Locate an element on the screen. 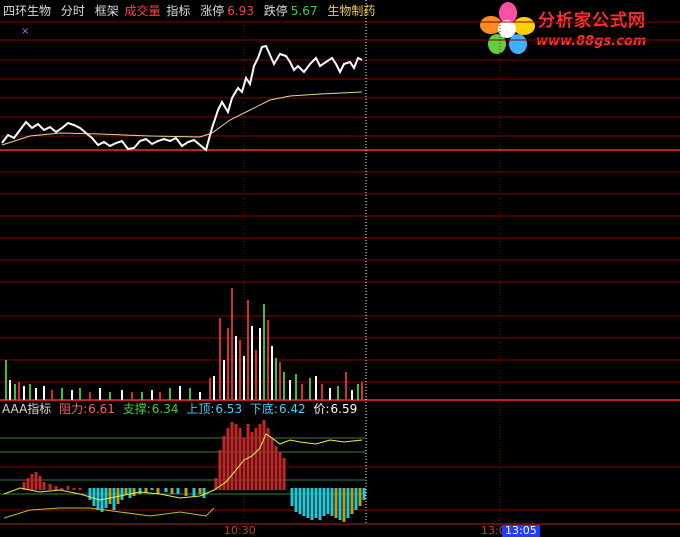  cursor-time-label: 13:05 is located at coordinates (521, 531).